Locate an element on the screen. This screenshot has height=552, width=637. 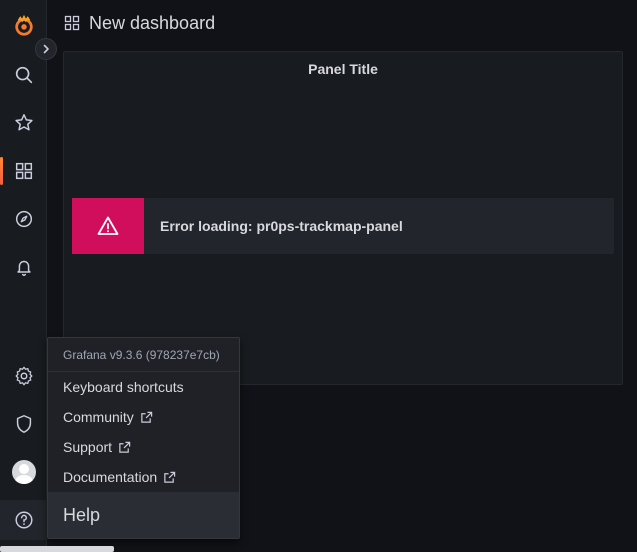
nav-search is located at coordinates (23, 75).